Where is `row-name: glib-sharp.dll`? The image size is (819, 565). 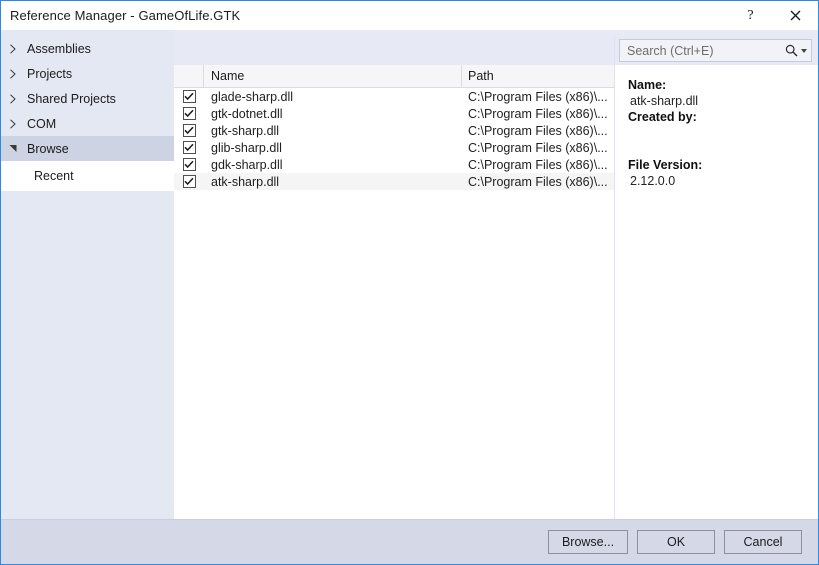 row-name: glib-sharp.dll is located at coordinates (246, 147).